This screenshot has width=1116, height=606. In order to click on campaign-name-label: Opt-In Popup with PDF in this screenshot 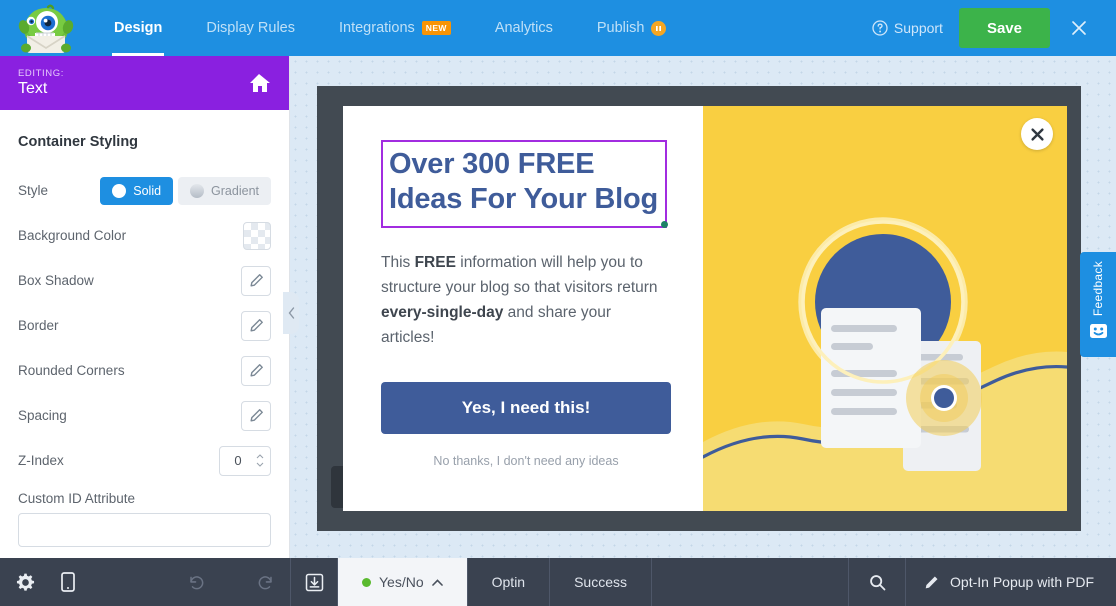, I will do `click(1022, 582)`.